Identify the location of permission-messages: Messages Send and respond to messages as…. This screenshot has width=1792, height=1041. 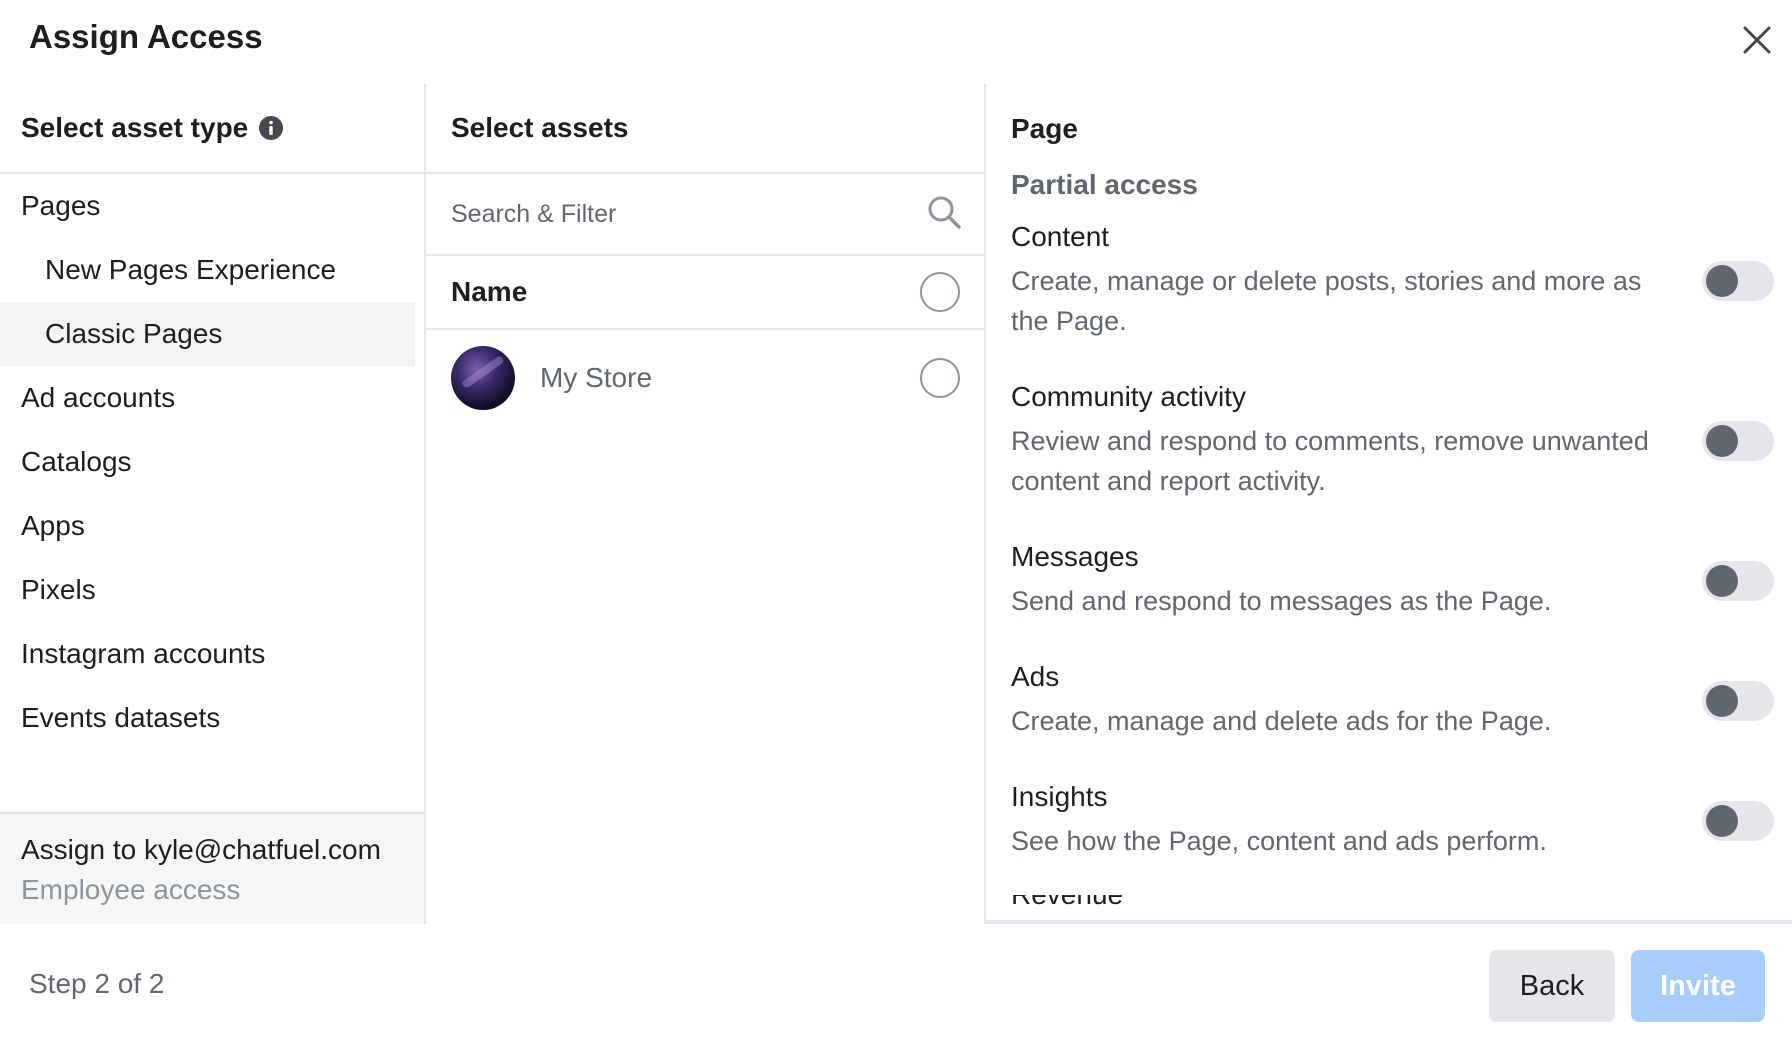
(1389, 581).